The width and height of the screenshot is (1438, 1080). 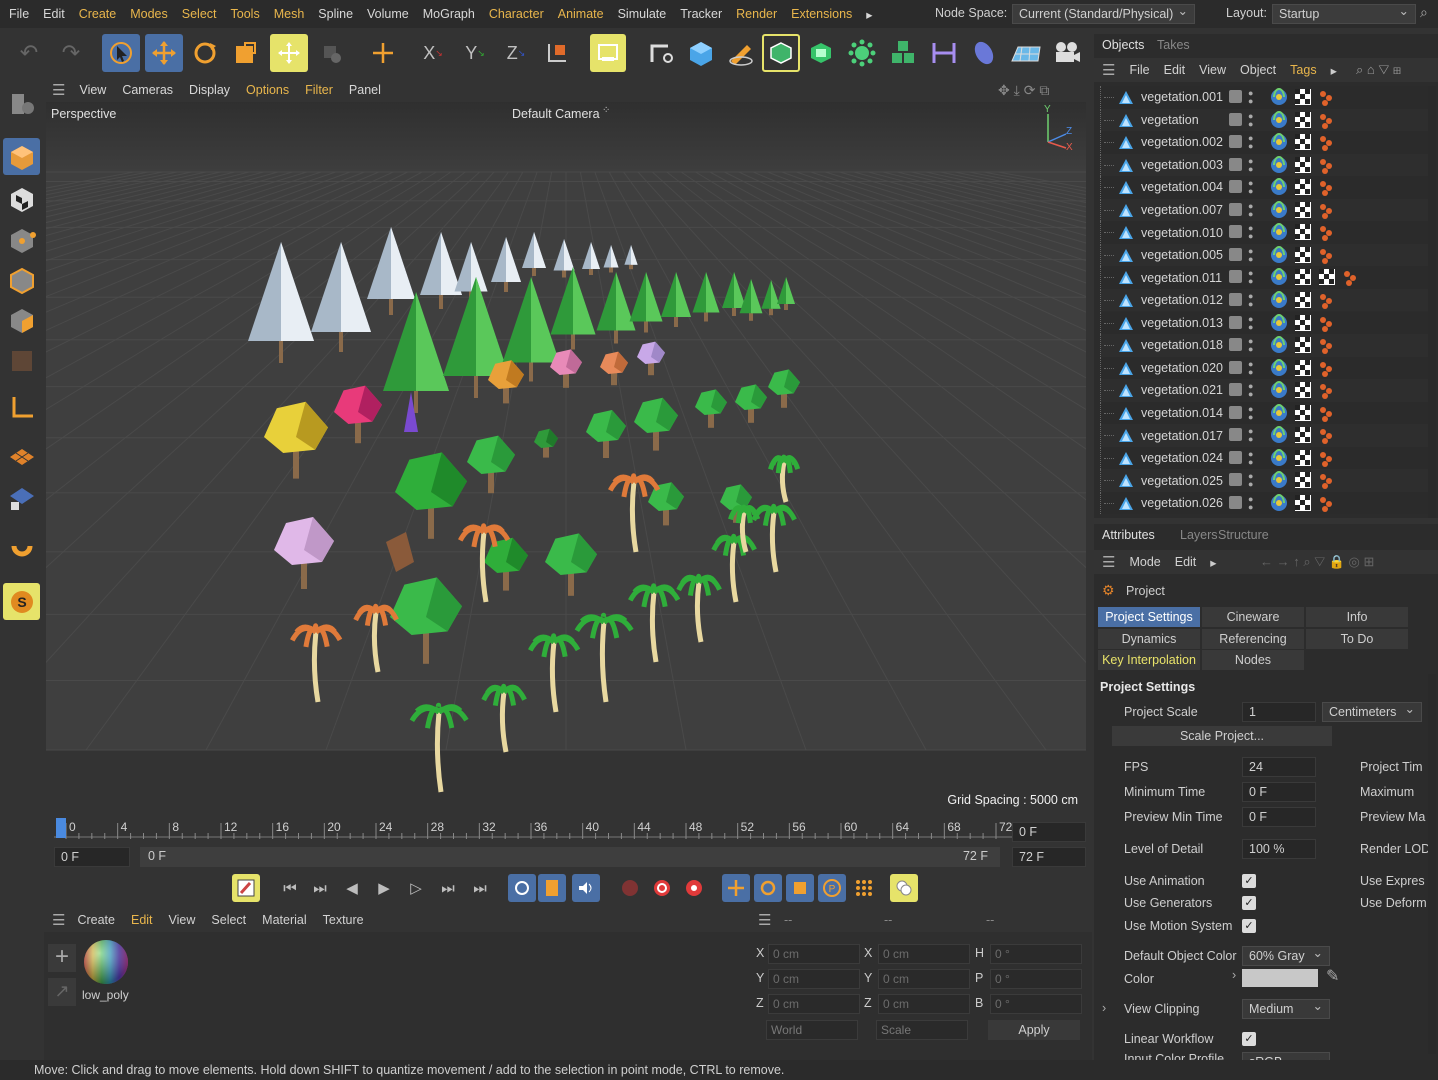 I want to click on start-frame-field: 0 F, so click(x=92, y=857).